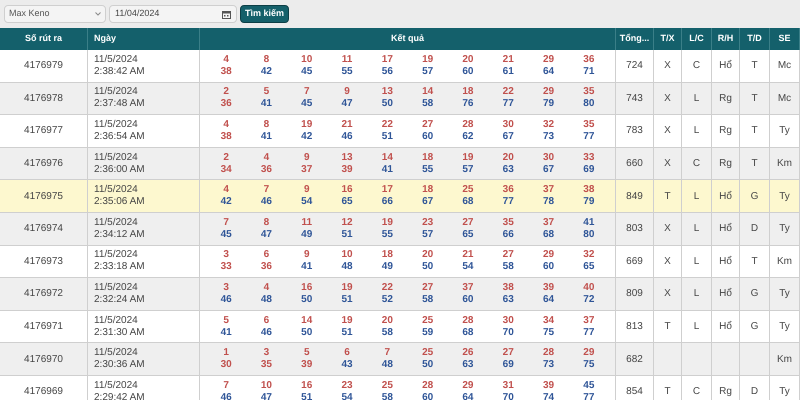 Image resolution: width=800 pixels, height=400 pixels. What do you see at coordinates (400, 99) in the screenshot?
I see `table-row: 4176978 11/5/2024 2:37:48 AM 2 5 7 9 13 14 18 22 29 35 36 41 45 47 50 58 76 77 79 80 743 X L Rg T Mc` at bounding box center [400, 99].